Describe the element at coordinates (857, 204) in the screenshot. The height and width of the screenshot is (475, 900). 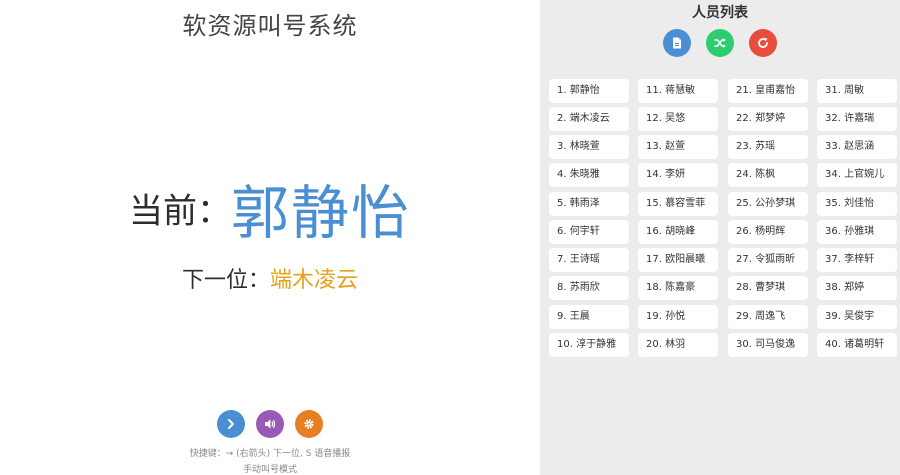
I see `list-item: 35. 刘佳怡` at that location.